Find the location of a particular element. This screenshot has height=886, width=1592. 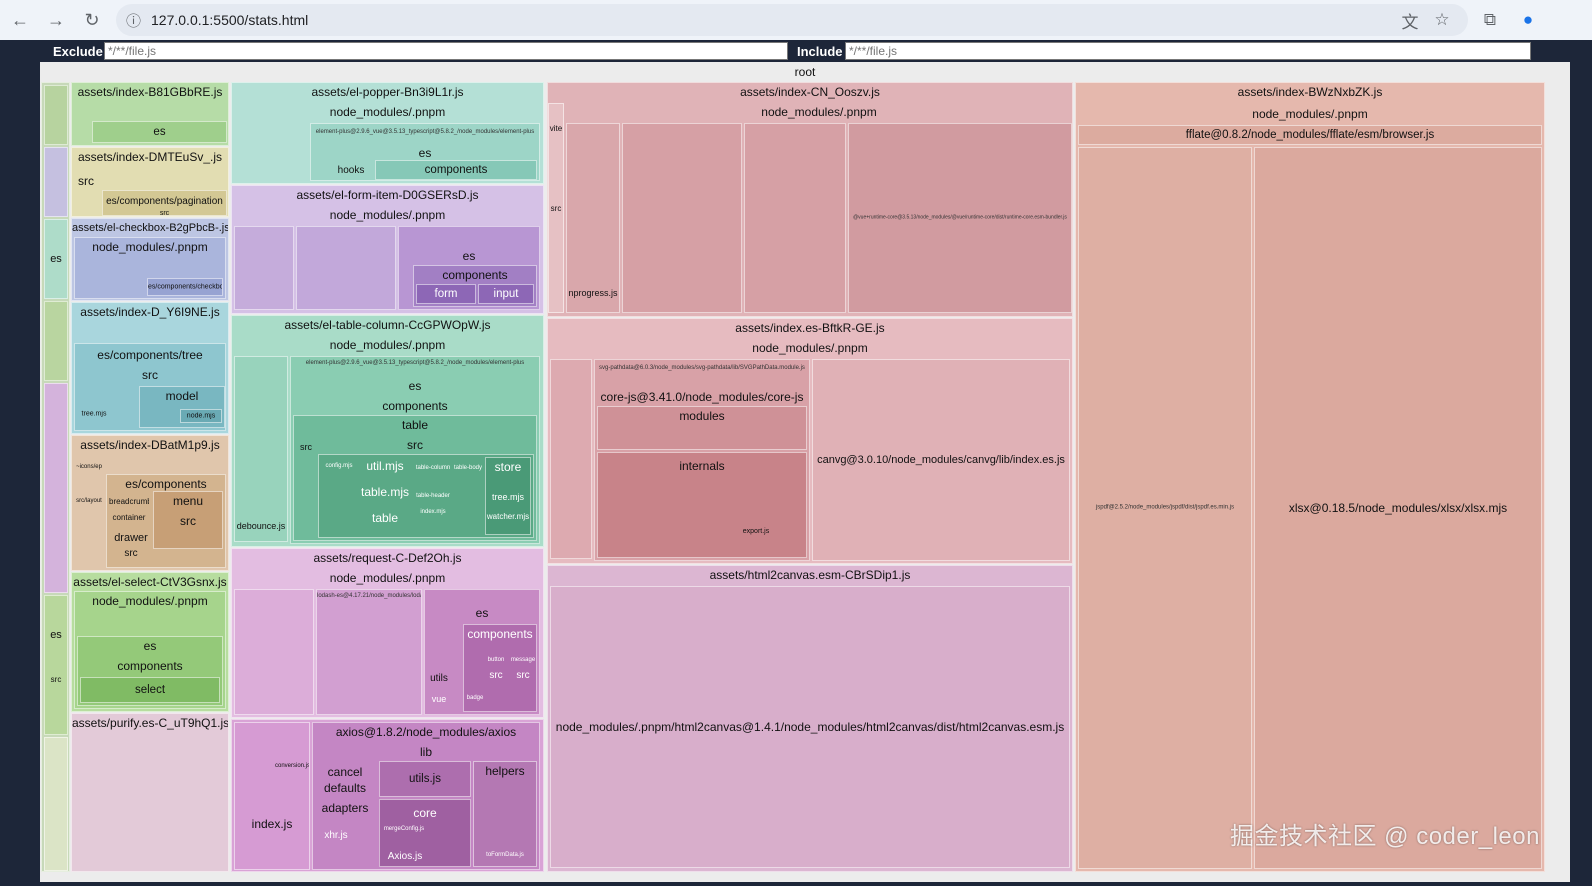

node-checkbox: es/components/checkbox is located at coordinates (185, 287).